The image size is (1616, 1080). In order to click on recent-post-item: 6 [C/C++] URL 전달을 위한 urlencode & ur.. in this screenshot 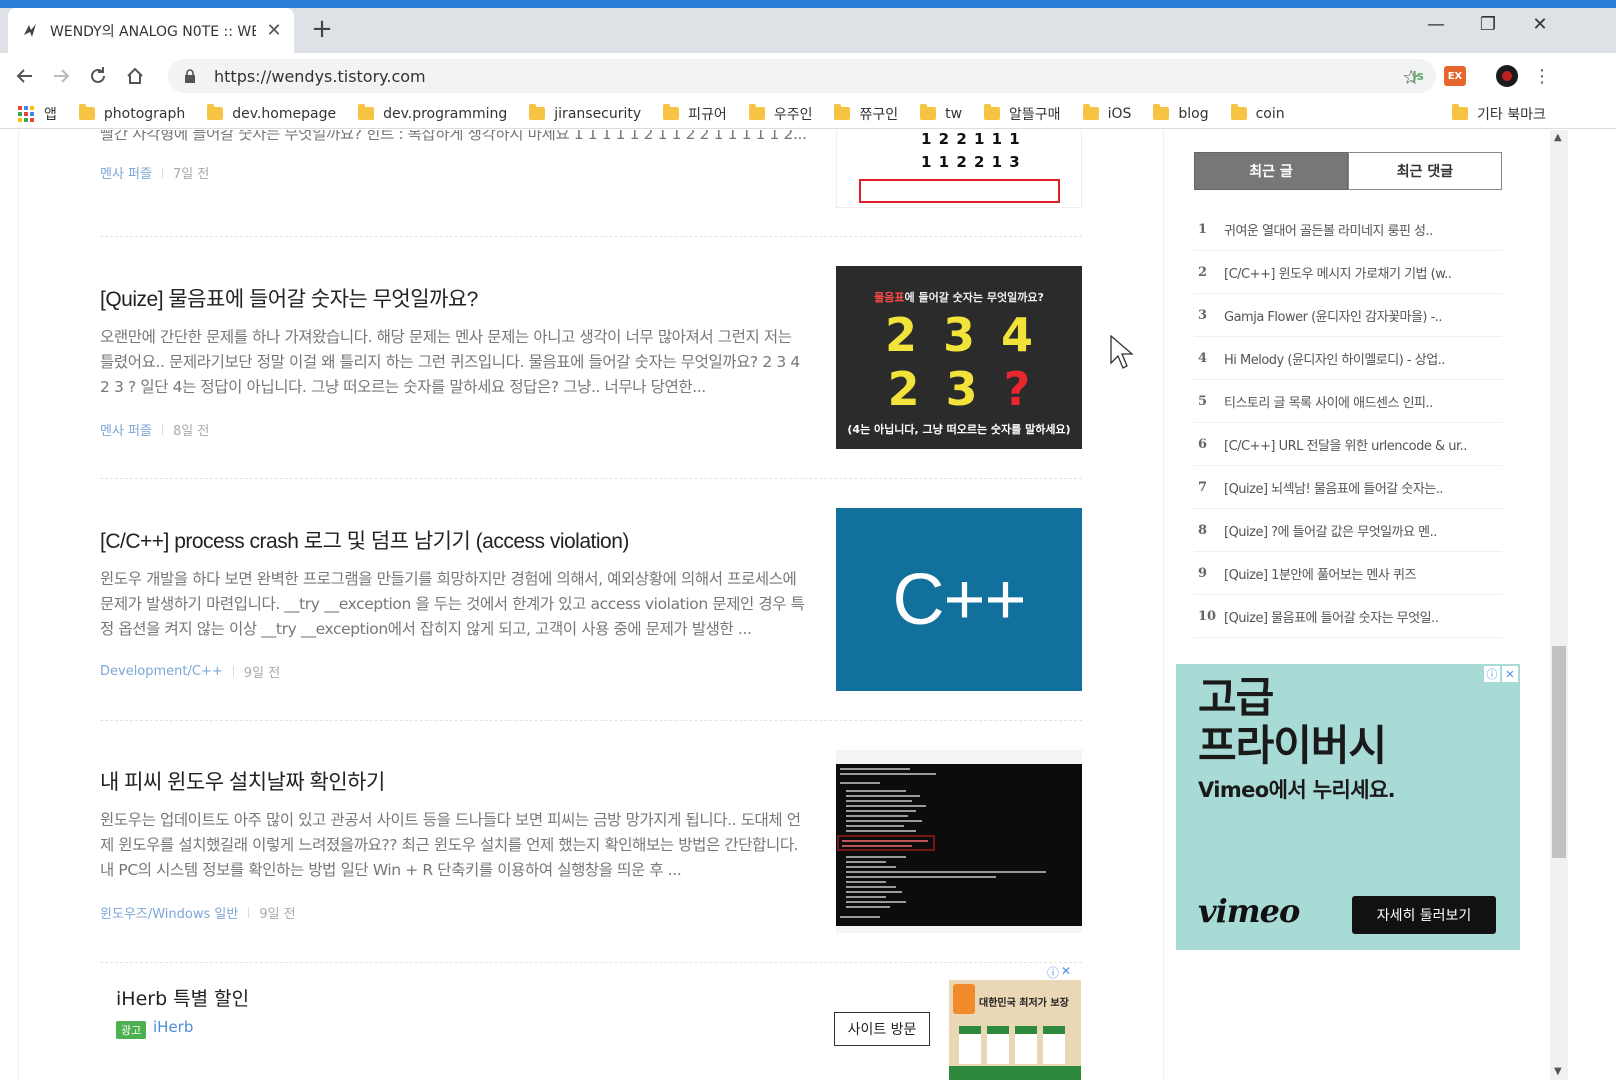, I will do `click(1348, 444)`.